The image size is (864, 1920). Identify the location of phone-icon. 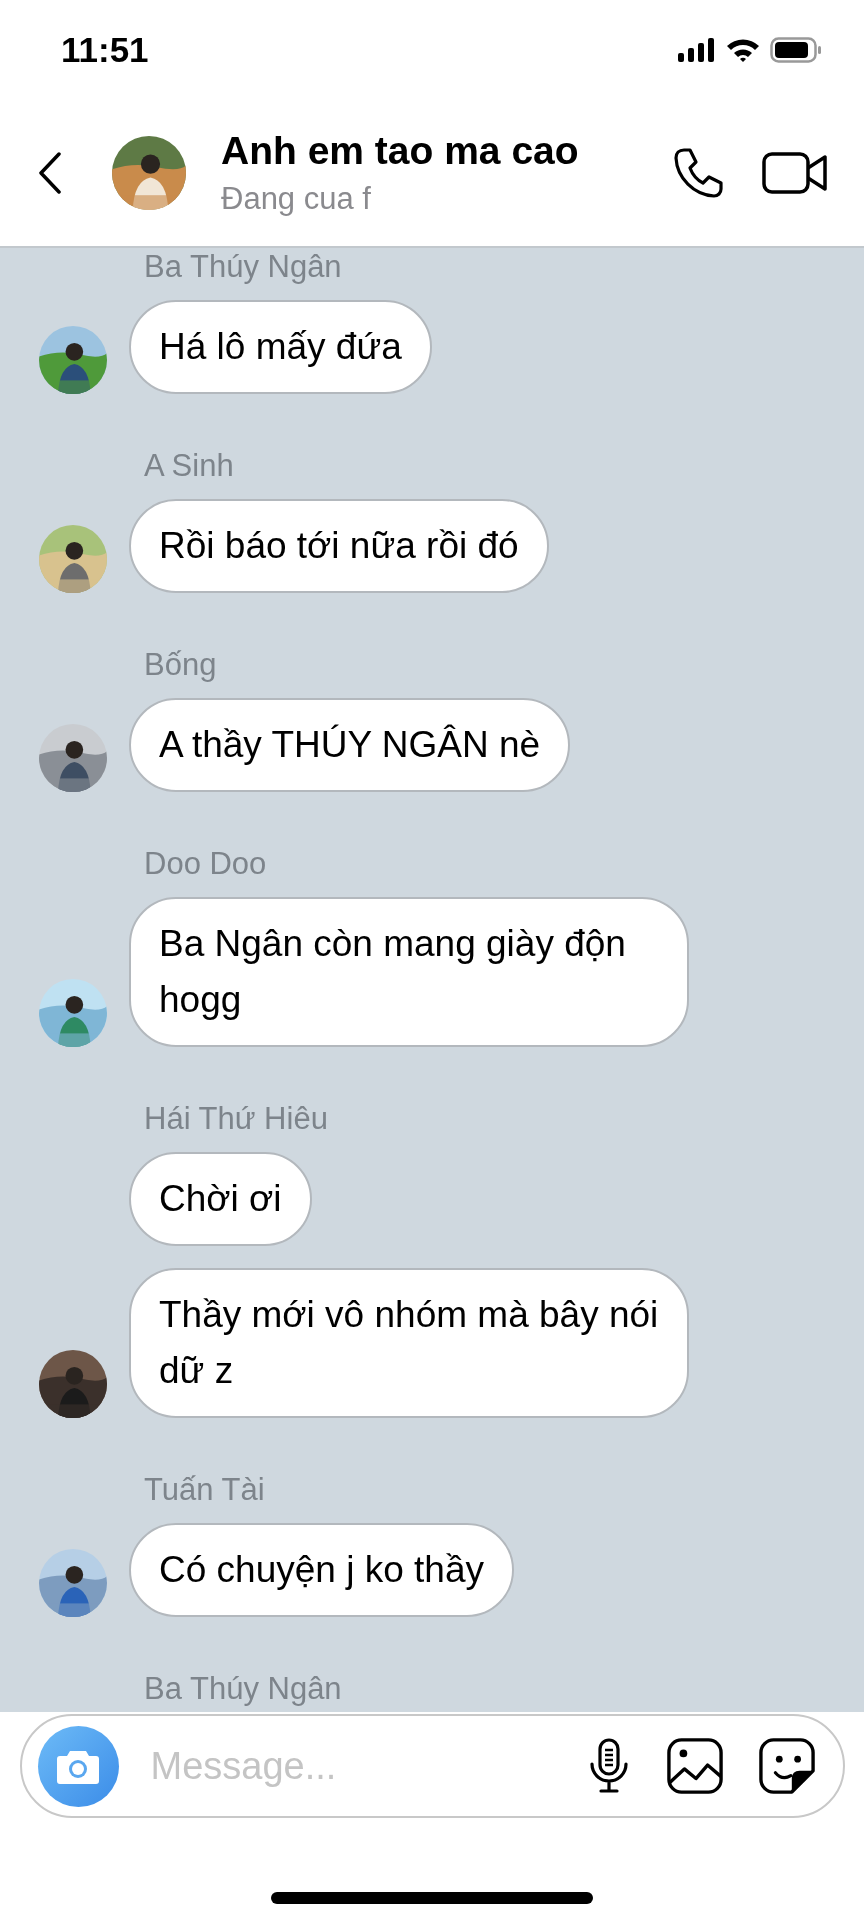
(698, 173).